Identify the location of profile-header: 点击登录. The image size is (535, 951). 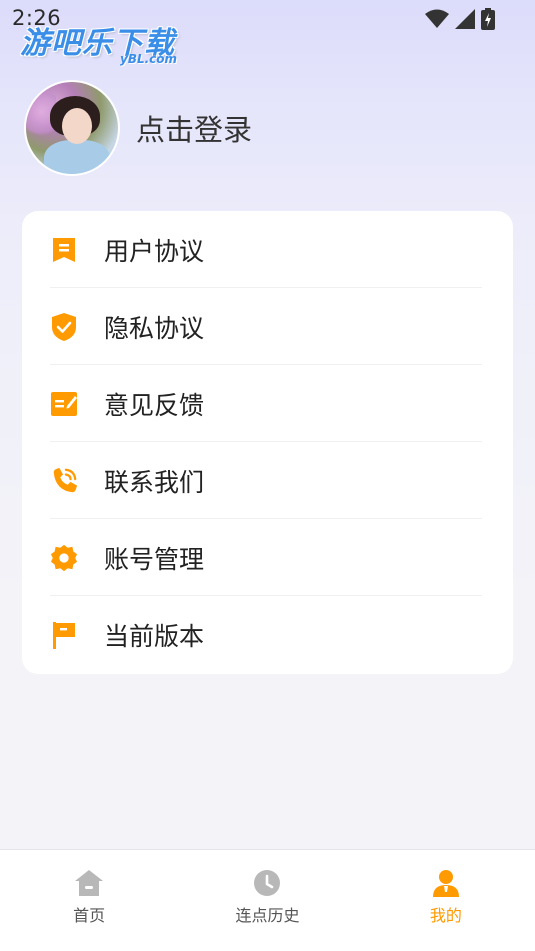
(138, 128).